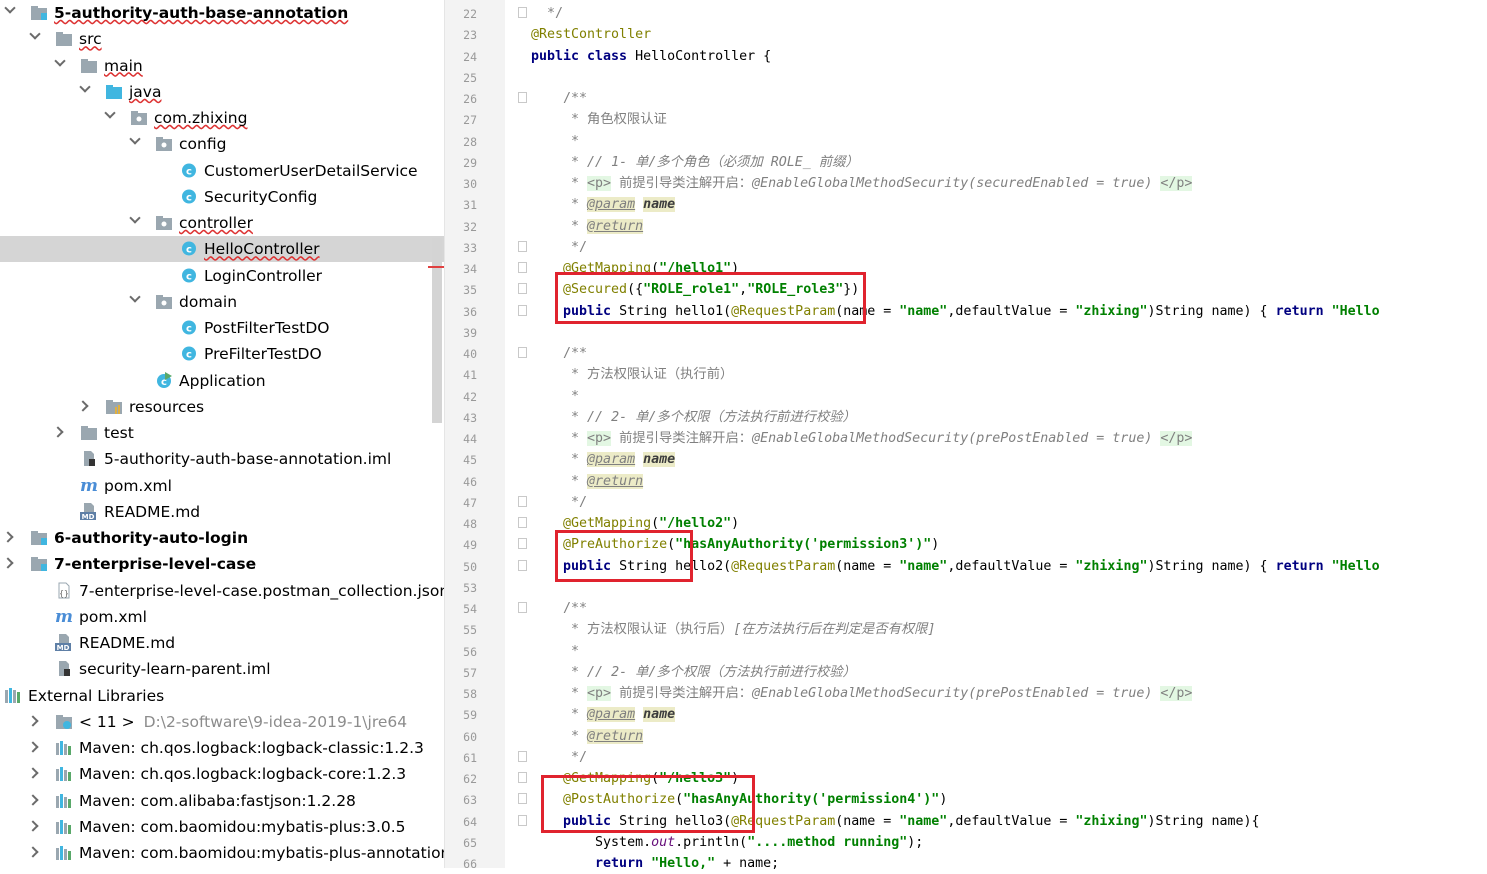  What do you see at coordinates (966, 757) in the screenshot?
I see `code-line: 61 */` at bounding box center [966, 757].